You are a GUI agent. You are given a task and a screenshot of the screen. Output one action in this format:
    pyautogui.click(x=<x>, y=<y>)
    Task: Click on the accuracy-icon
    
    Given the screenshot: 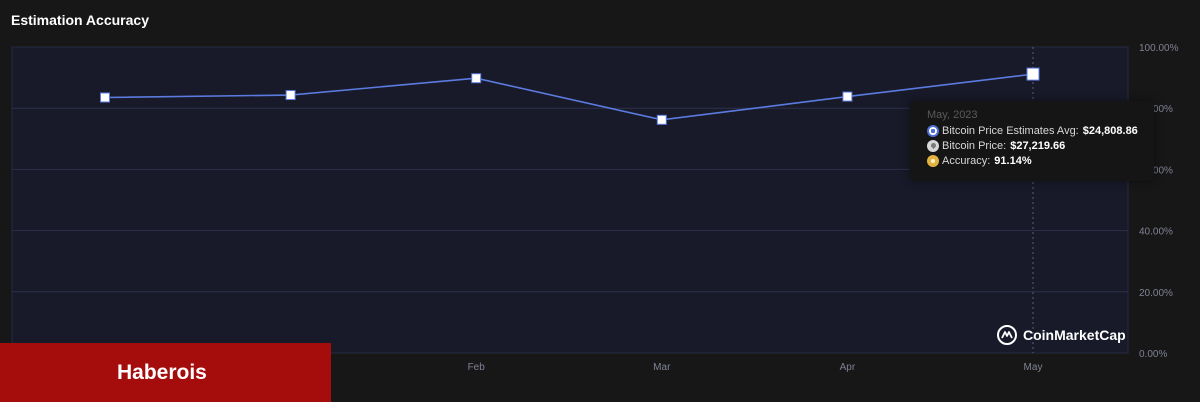 What is the action you would take?
    pyautogui.click(x=933, y=160)
    